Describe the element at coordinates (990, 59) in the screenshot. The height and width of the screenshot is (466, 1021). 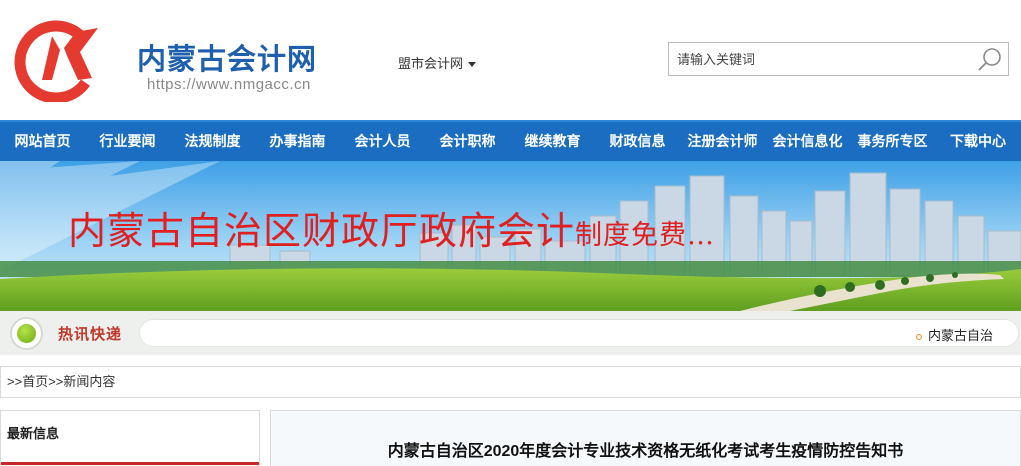
I see `search-icon` at that location.